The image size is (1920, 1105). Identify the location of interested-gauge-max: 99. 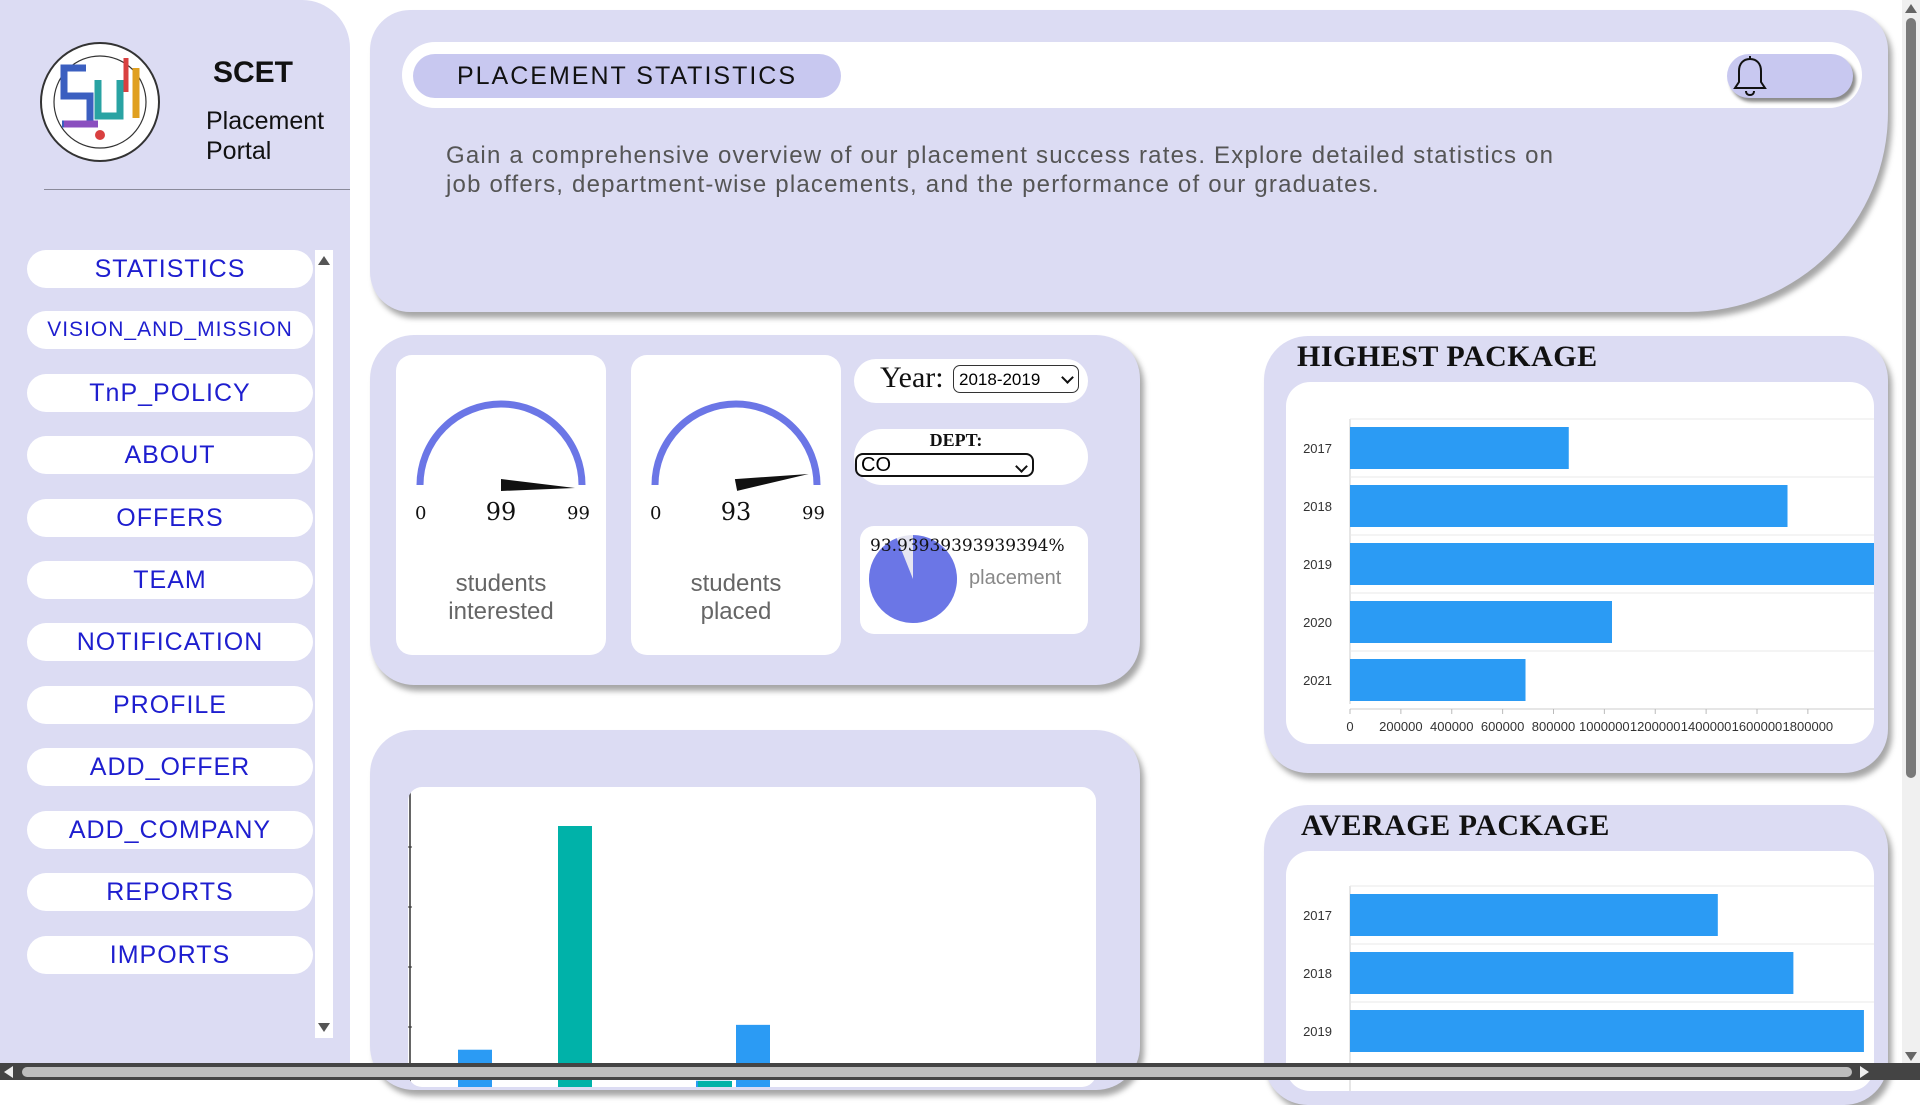
(578, 513).